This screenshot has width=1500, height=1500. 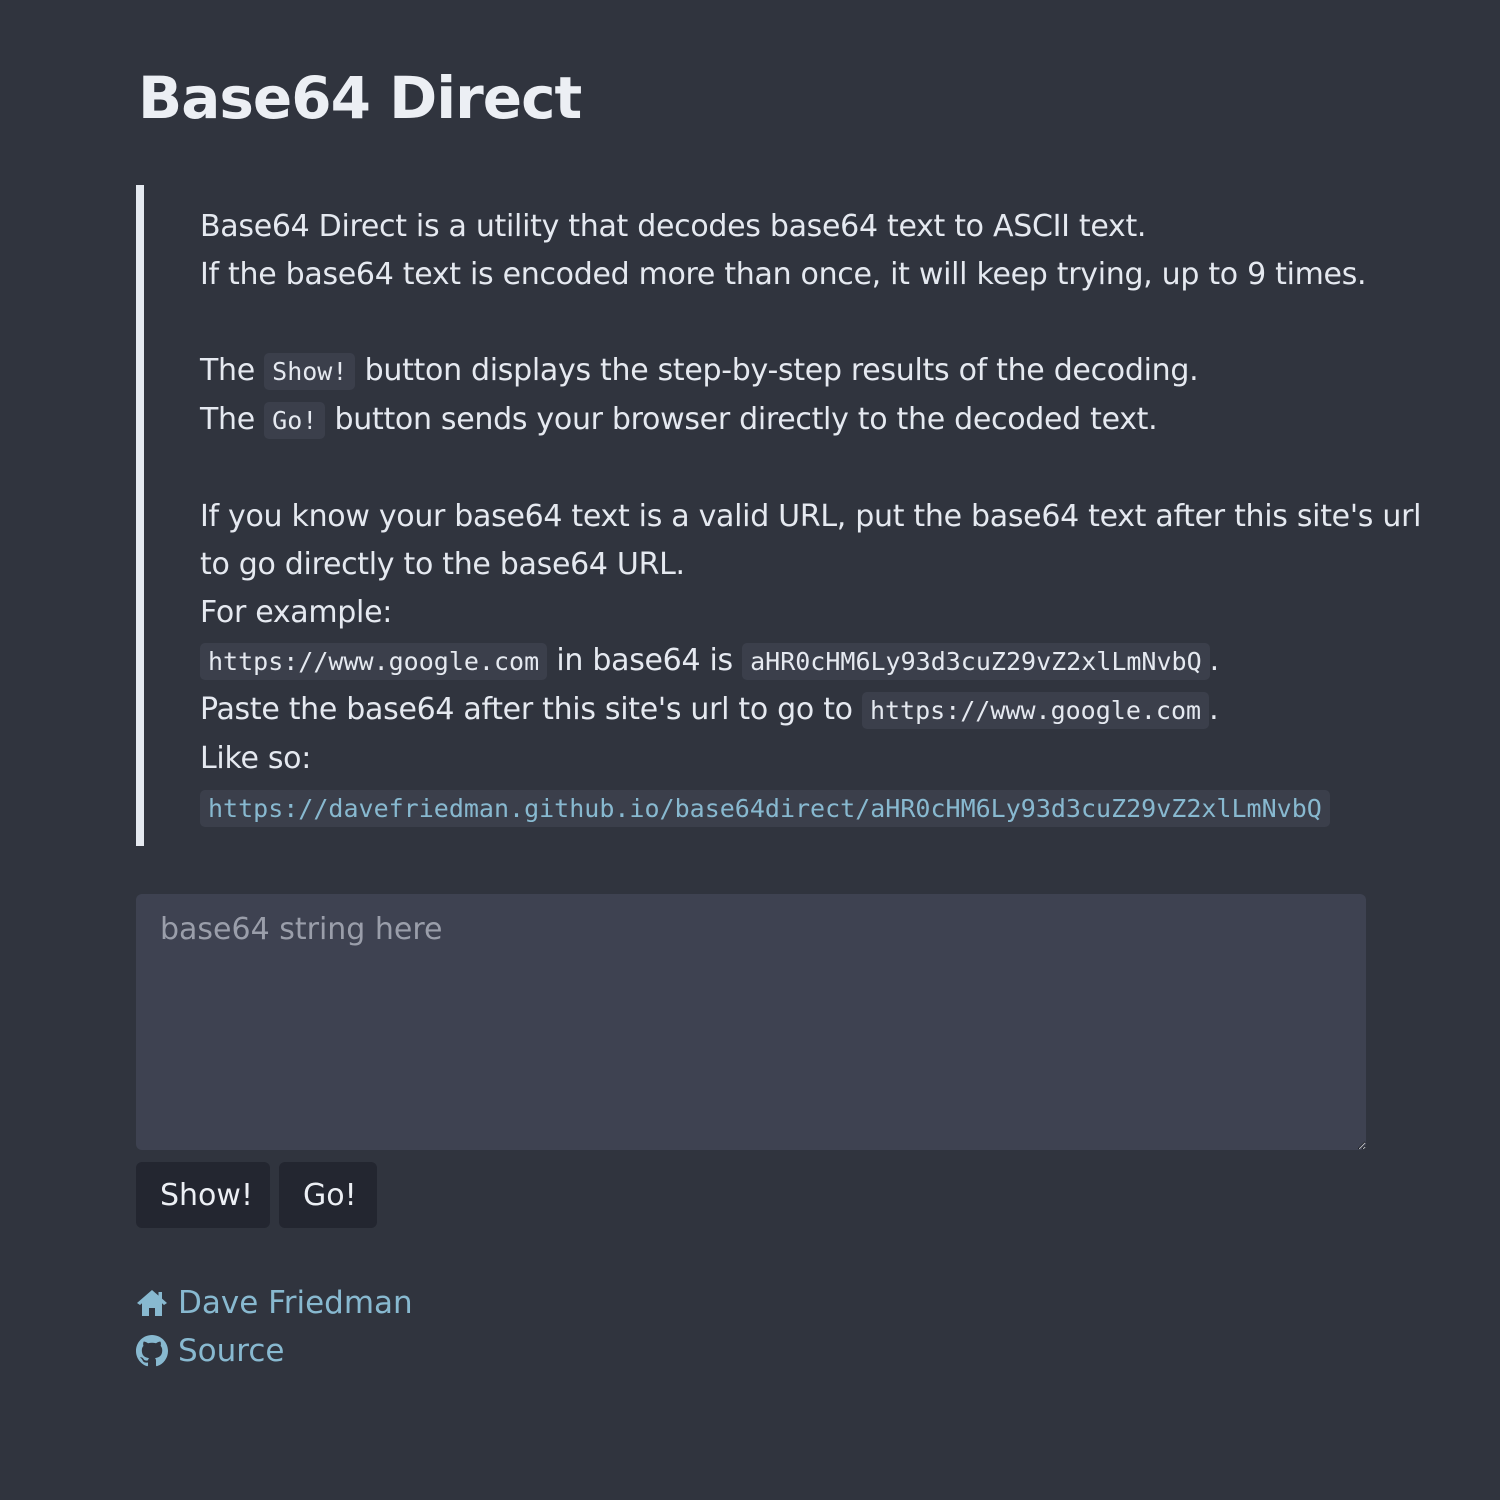 What do you see at coordinates (295, 420) in the screenshot?
I see `go-code: Go!` at bounding box center [295, 420].